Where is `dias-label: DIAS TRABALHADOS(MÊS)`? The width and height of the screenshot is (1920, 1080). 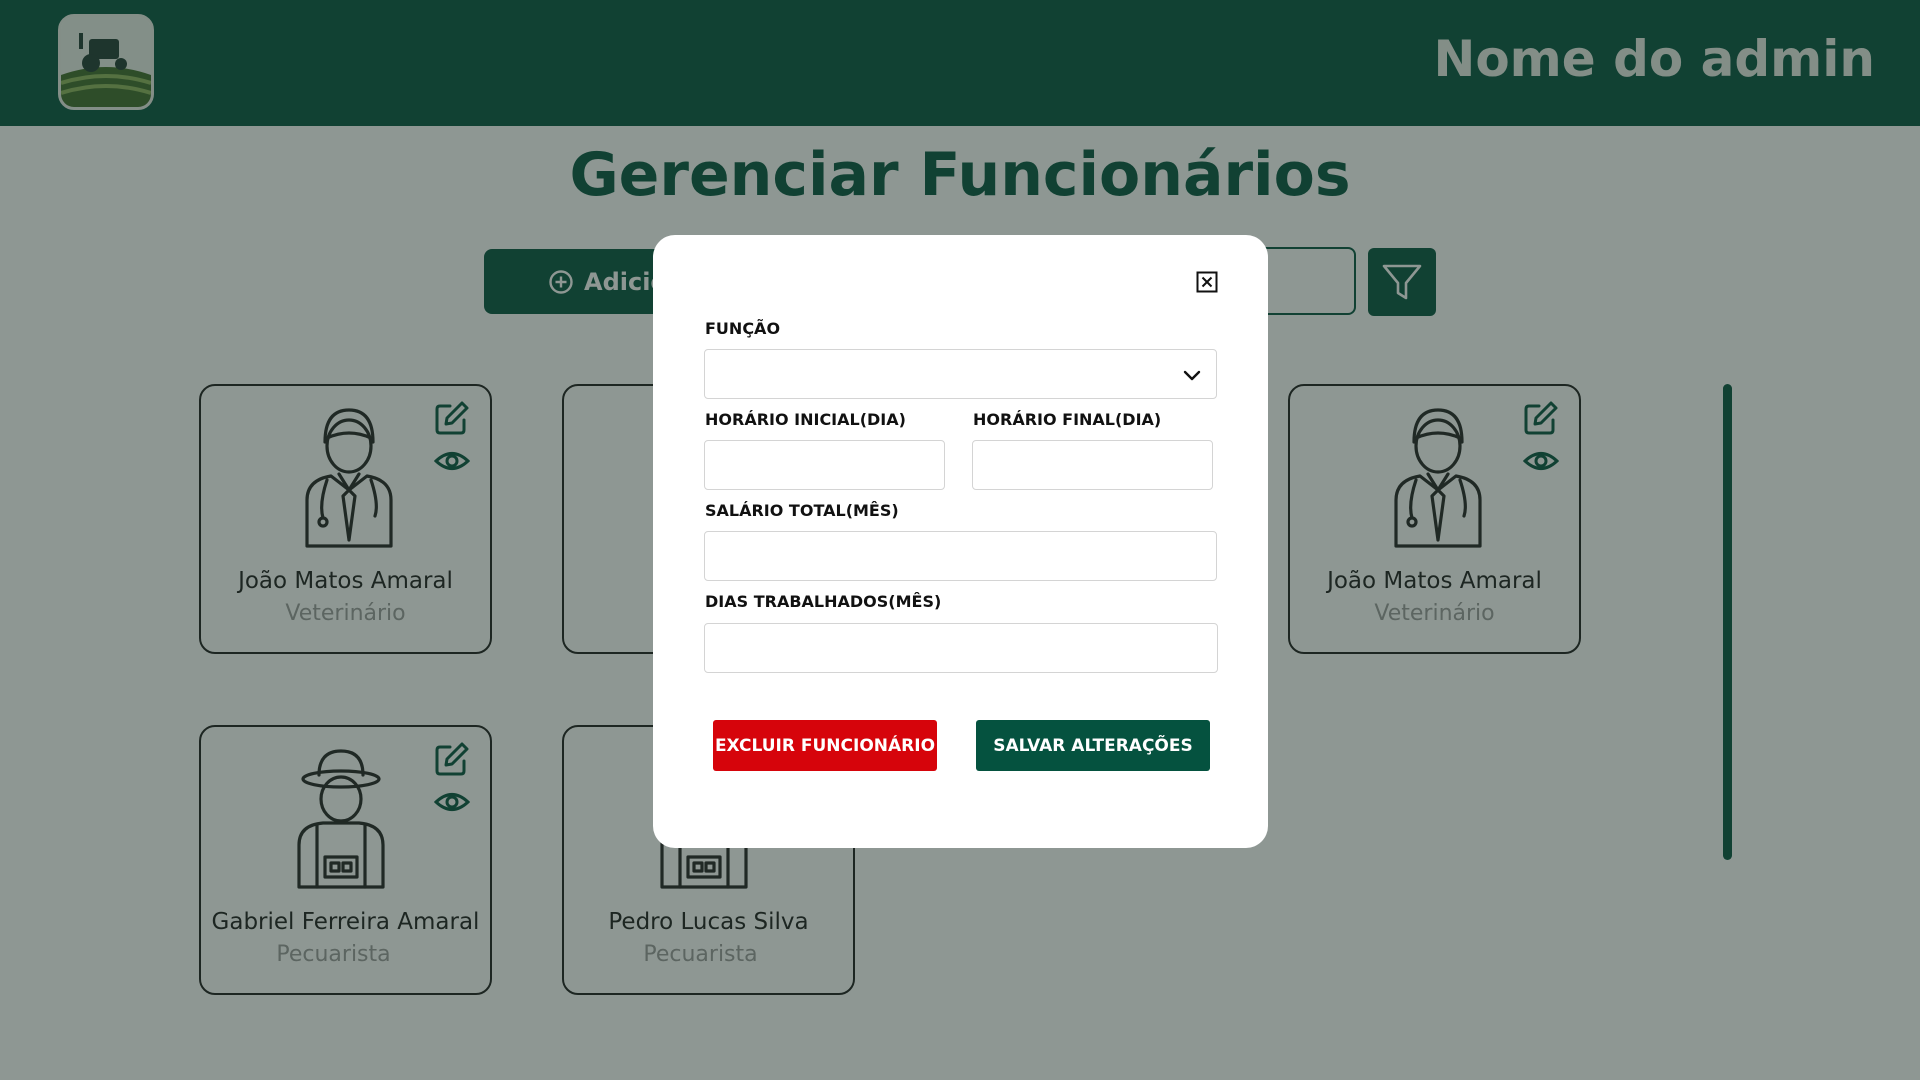
dias-label: DIAS TRABALHADOS(MÊS) is located at coordinates (823, 601).